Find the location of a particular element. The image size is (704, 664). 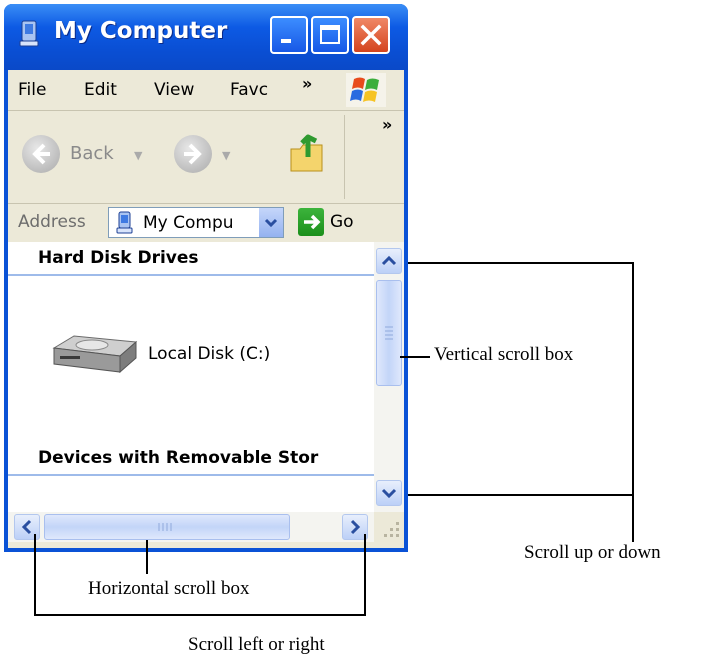

menu-edit: Edit is located at coordinates (100, 90).